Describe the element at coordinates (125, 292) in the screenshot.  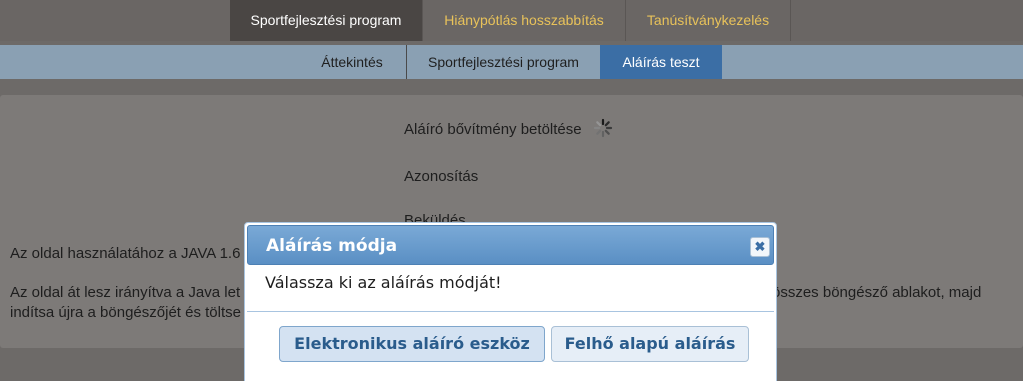
I see `redirect-info-text: Az oldal át lesz irányítva a Java let` at that location.